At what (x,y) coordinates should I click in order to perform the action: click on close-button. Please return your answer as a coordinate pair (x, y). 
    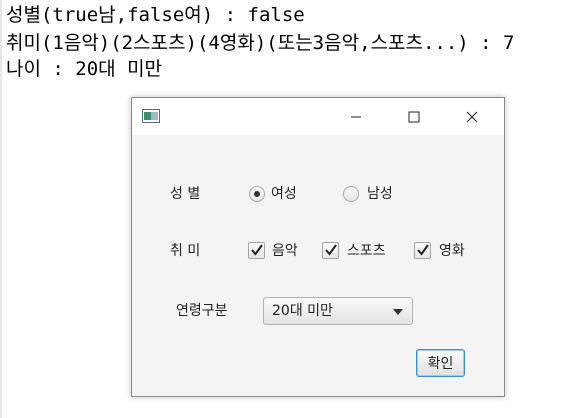
    Looking at the image, I should click on (472, 116).